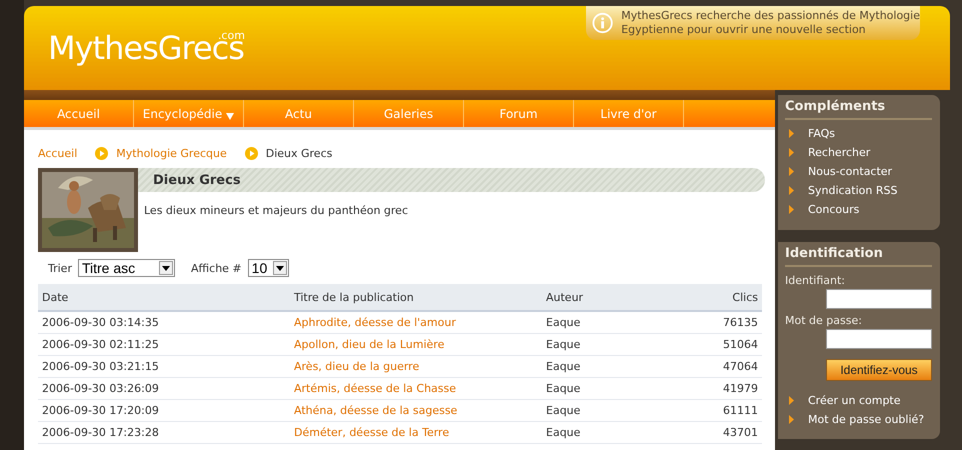  I want to click on table-cell: 41979, so click(708, 389).